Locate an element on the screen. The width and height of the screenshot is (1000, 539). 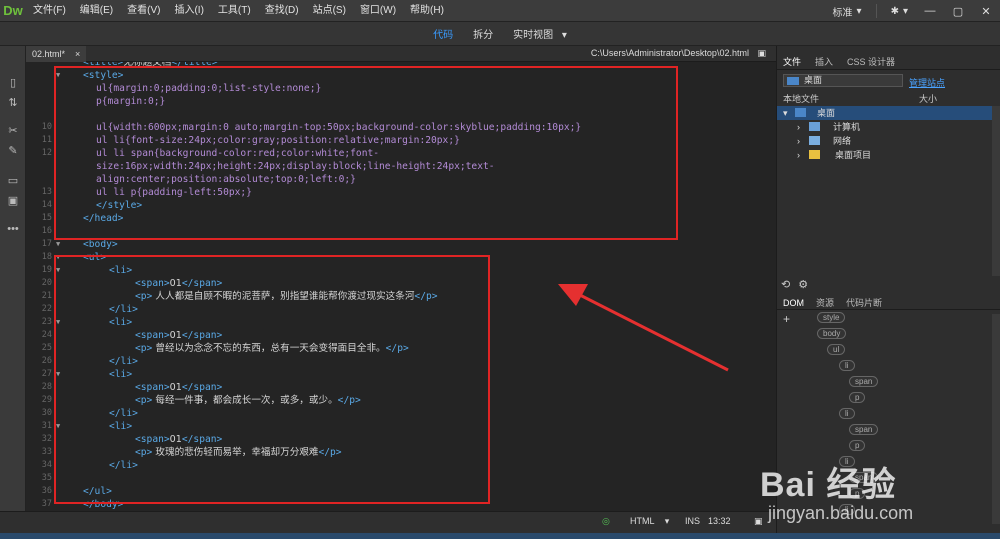
chevron-down-icon: ▾ is located at coordinates (905, 11).